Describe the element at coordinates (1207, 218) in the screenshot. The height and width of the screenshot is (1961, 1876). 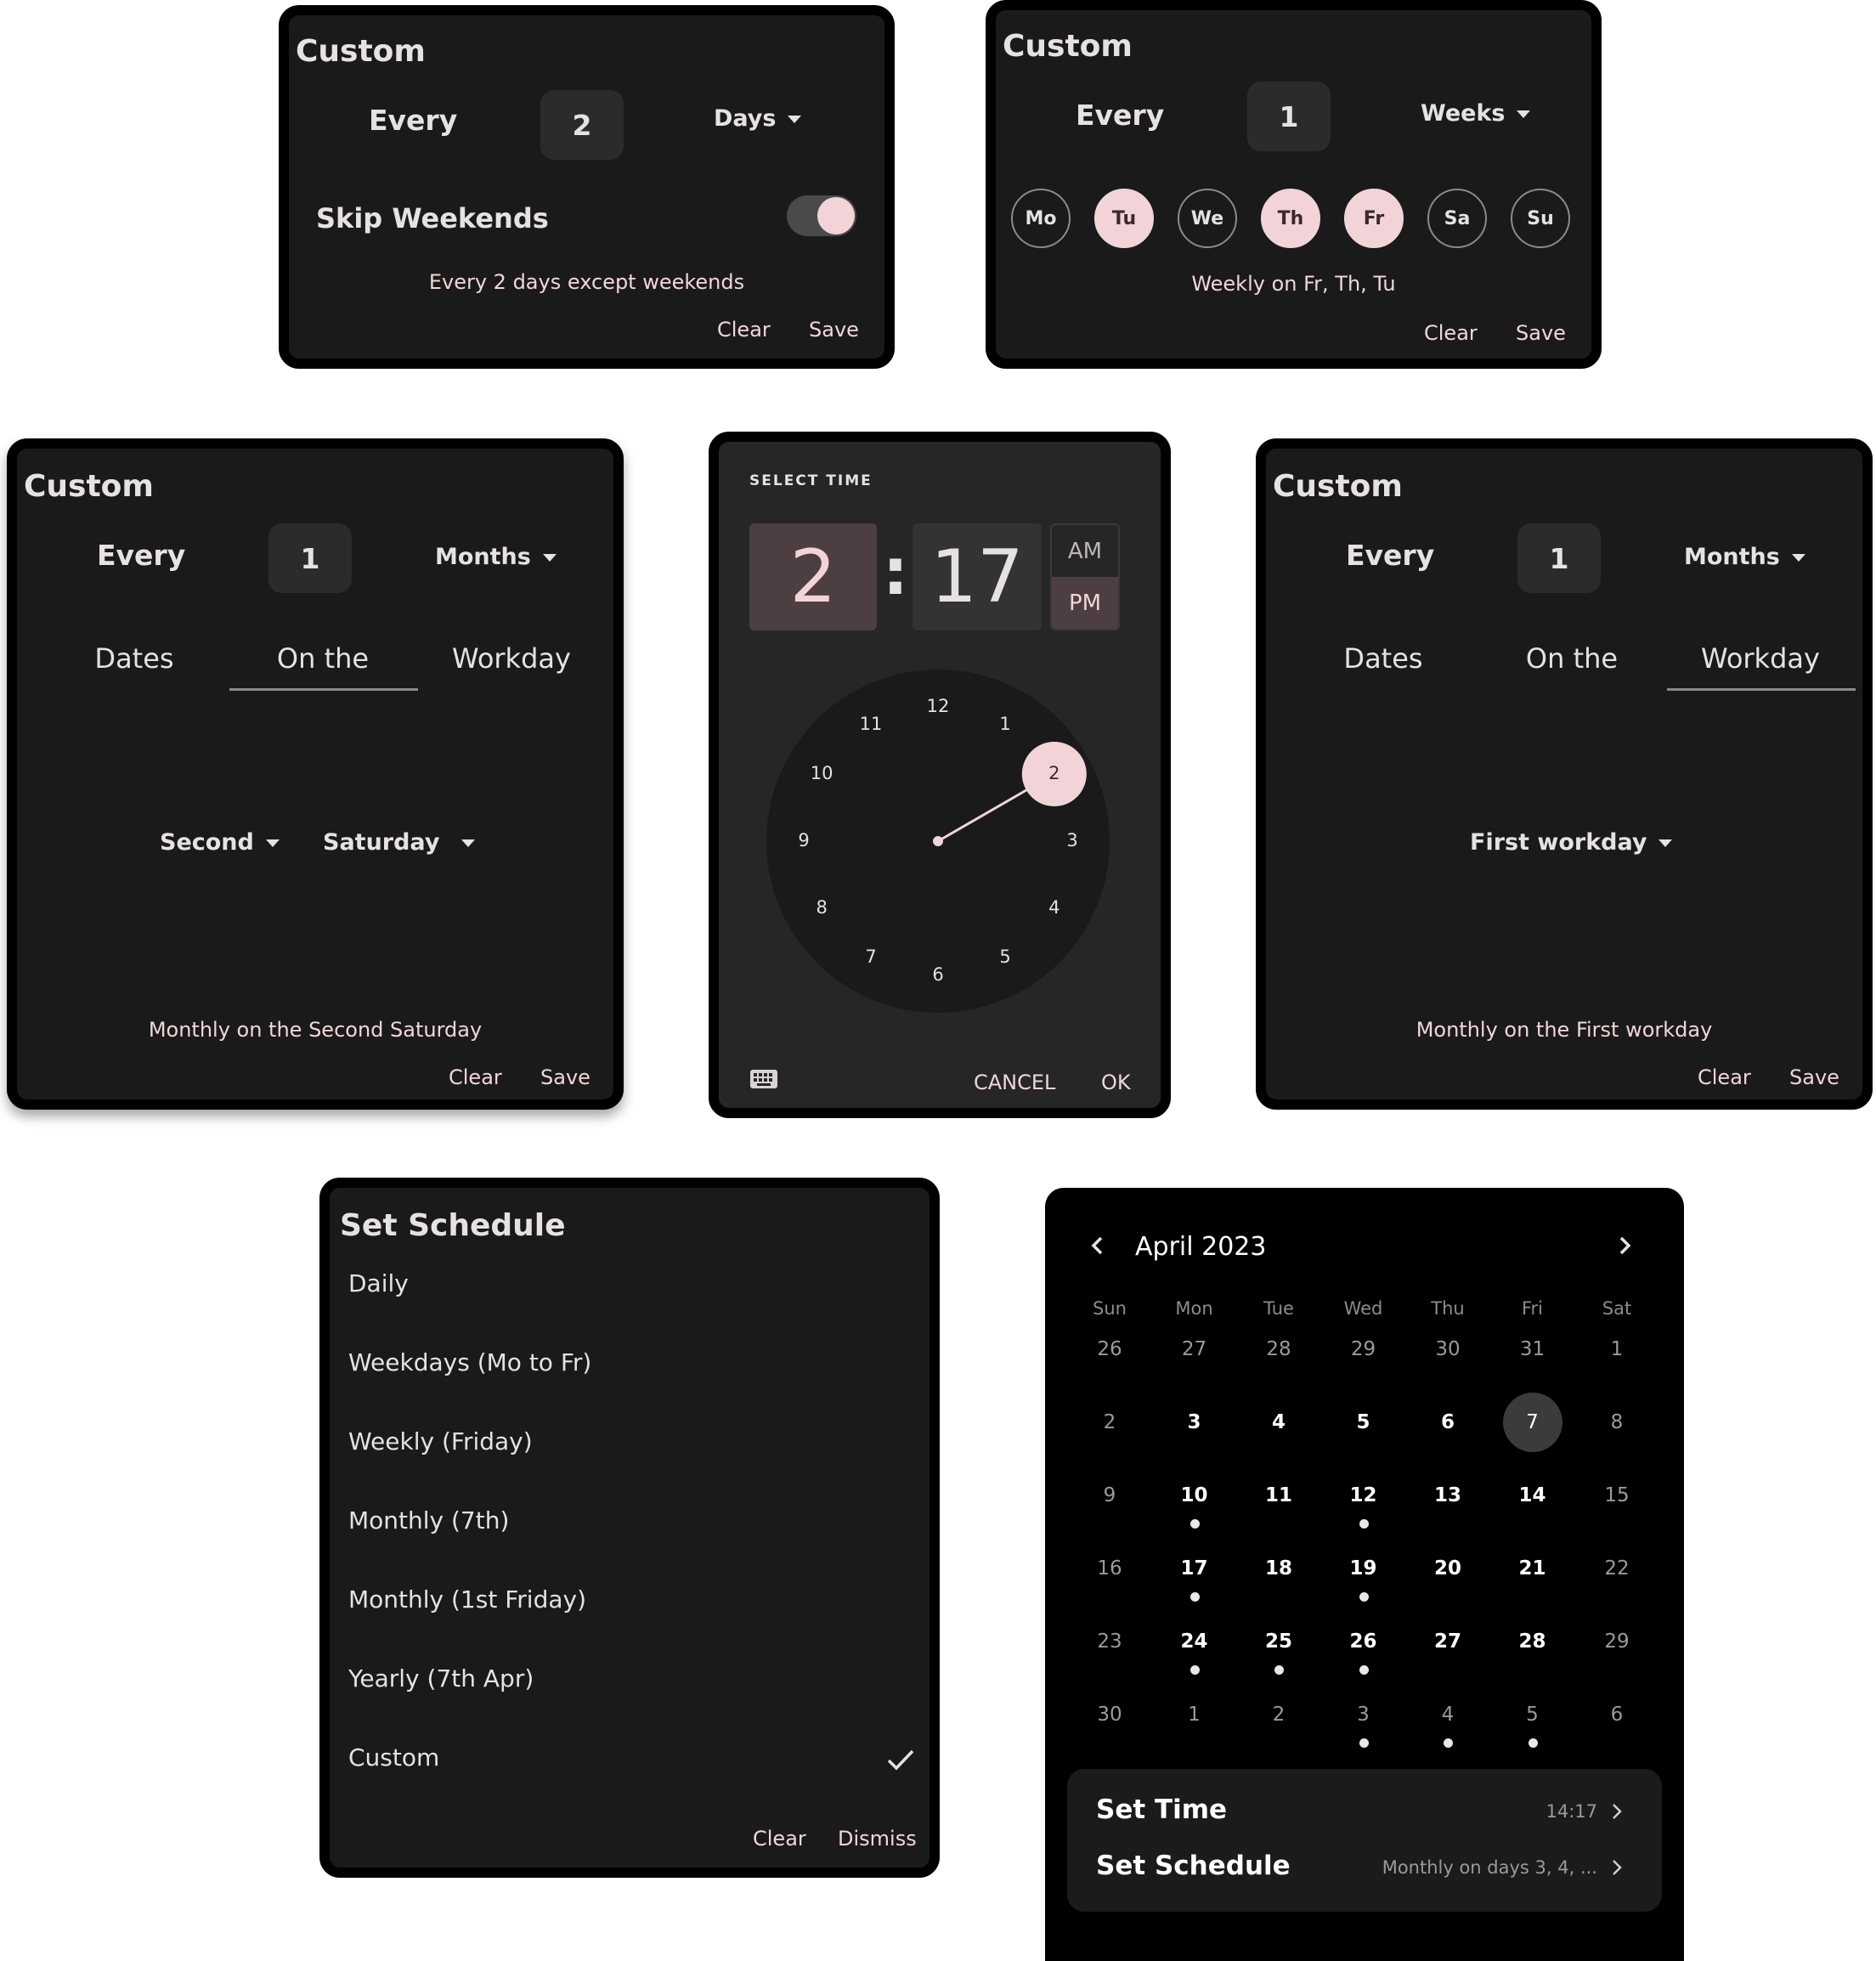
I see `weekday-chip-we: We` at that location.